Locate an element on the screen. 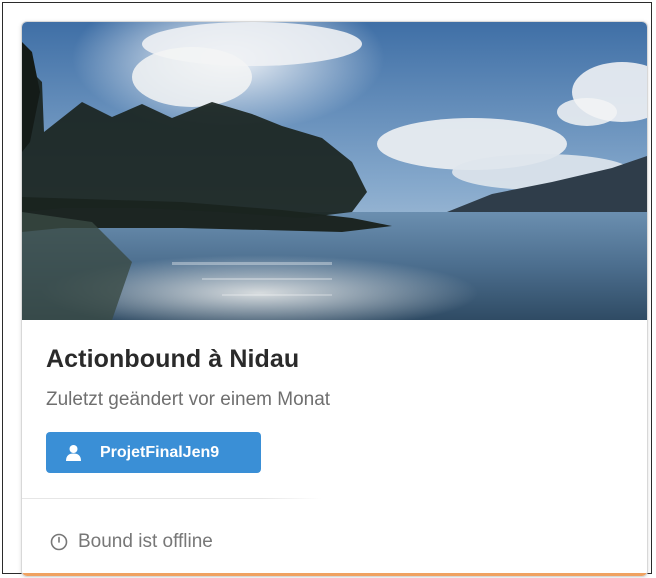 This screenshot has width=656, height=578. user-icon is located at coordinates (73, 452).